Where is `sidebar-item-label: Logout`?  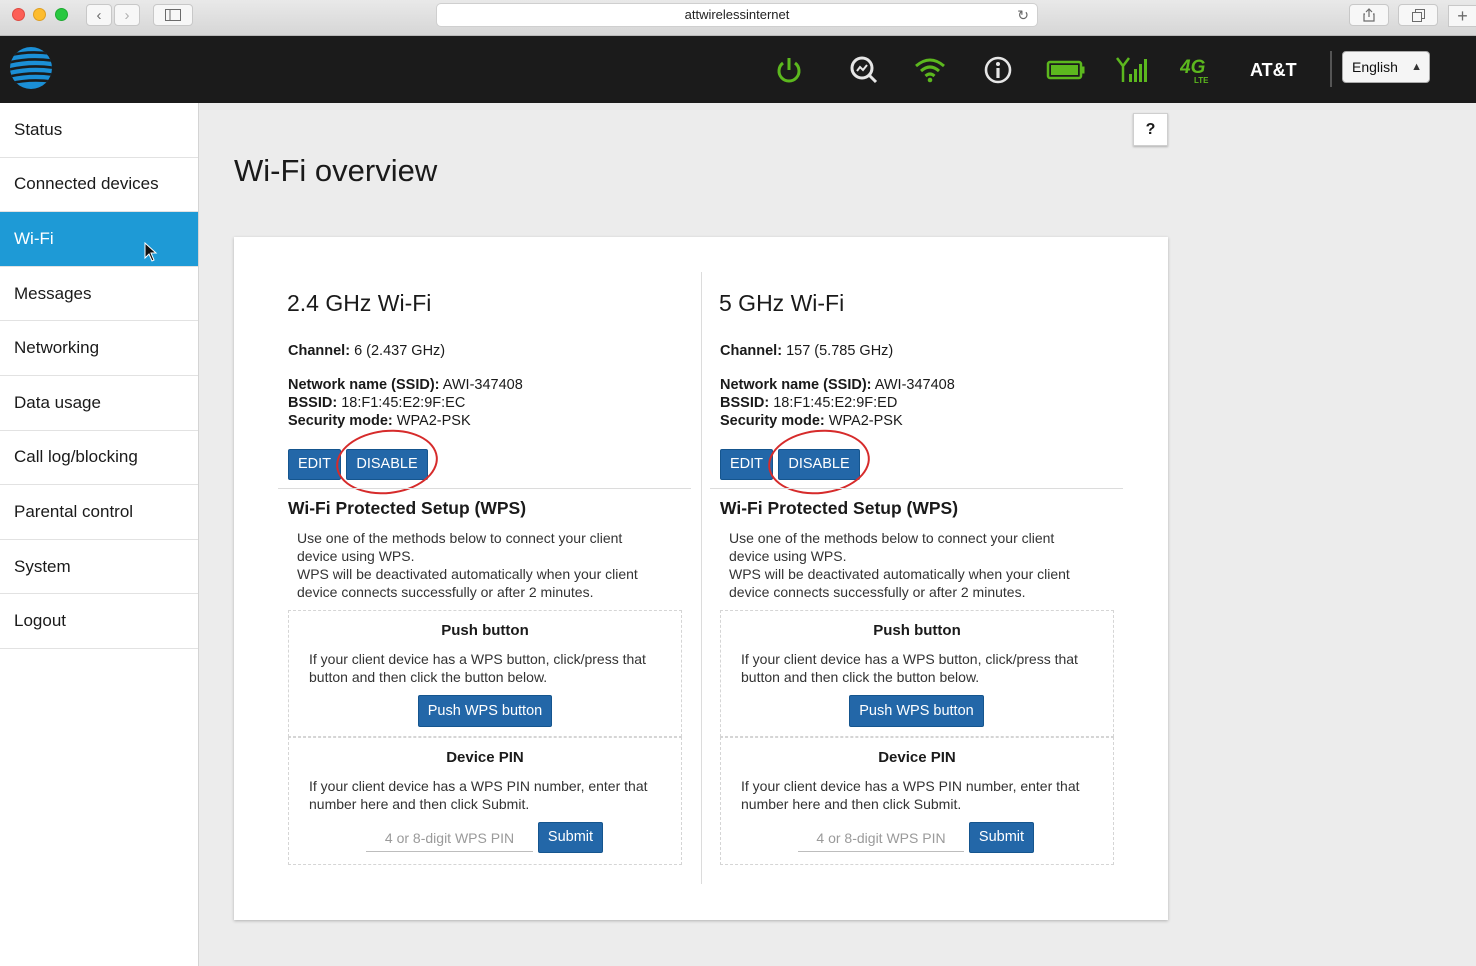 sidebar-item-label: Logout is located at coordinates (40, 621).